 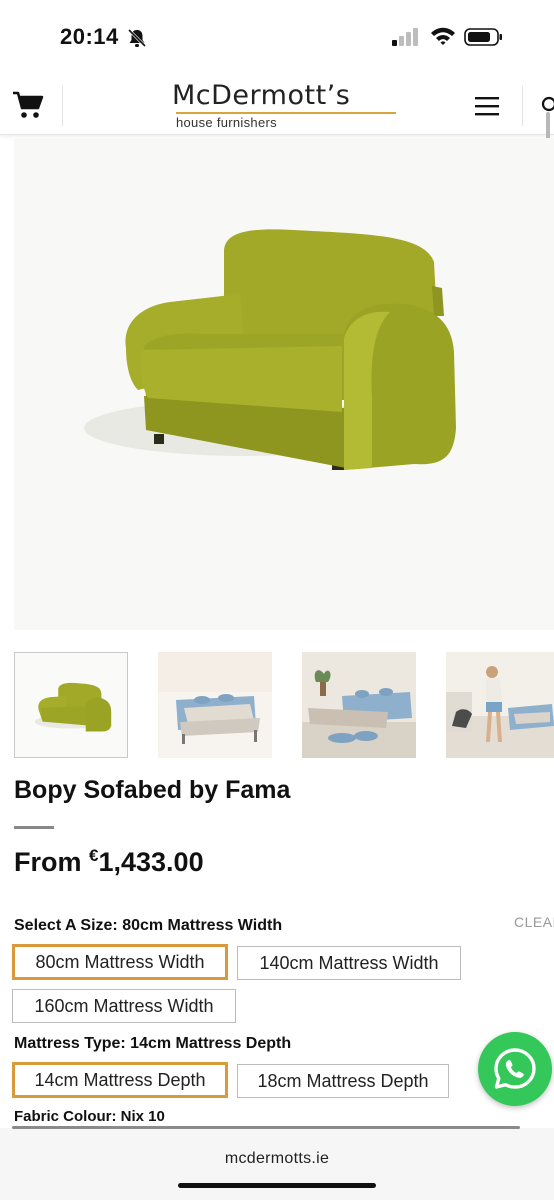 I want to click on brand-logo: McDermott’s house furnishers, so click(x=288, y=105).